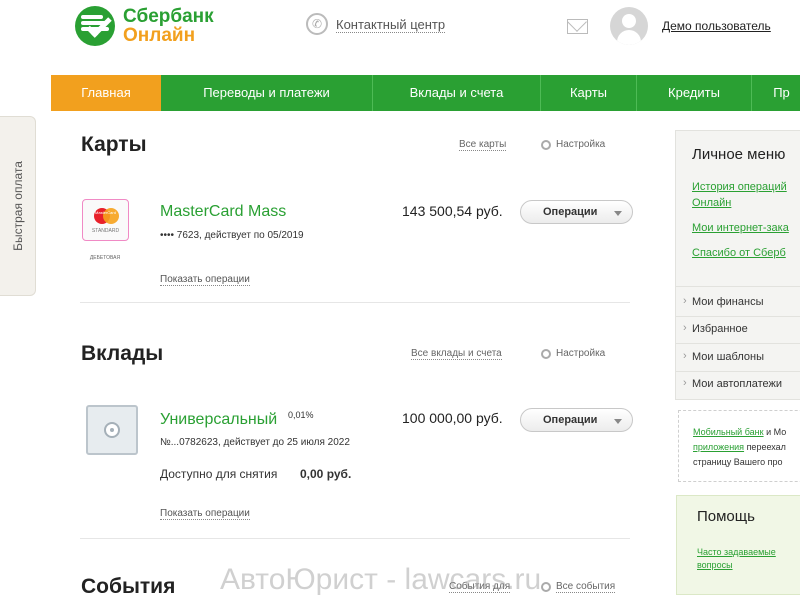 This screenshot has height=600, width=800. What do you see at coordinates (580, 353) in the screenshot?
I see `deposits-settings-link: Настройка` at bounding box center [580, 353].